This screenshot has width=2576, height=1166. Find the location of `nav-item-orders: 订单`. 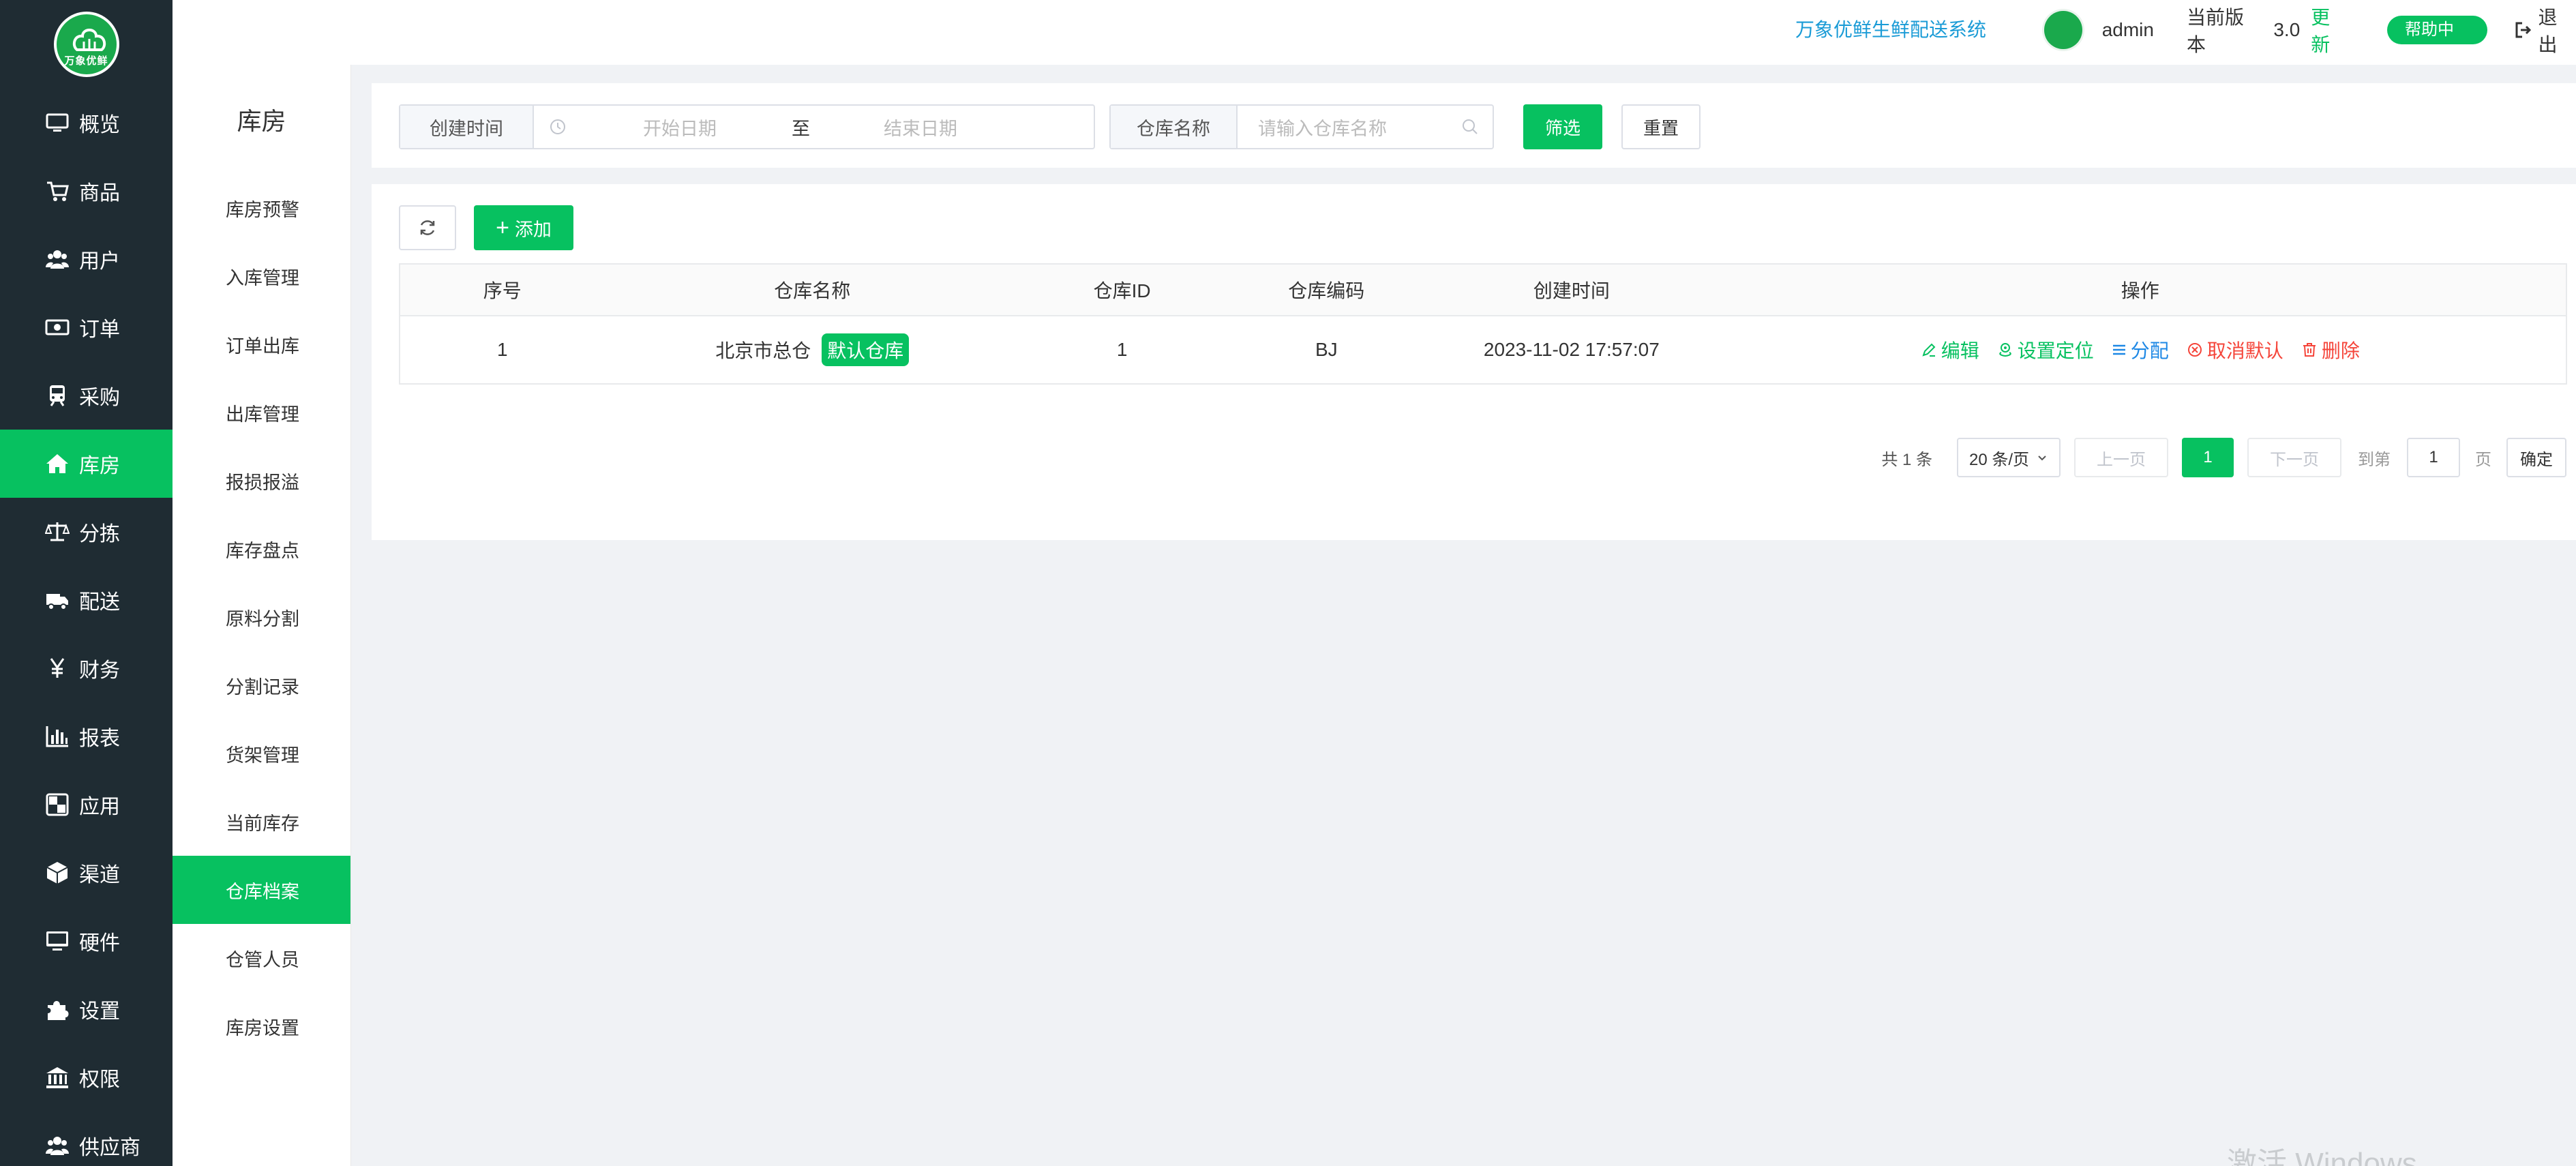

nav-item-orders: 订单 is located at coordinates (86, 327).